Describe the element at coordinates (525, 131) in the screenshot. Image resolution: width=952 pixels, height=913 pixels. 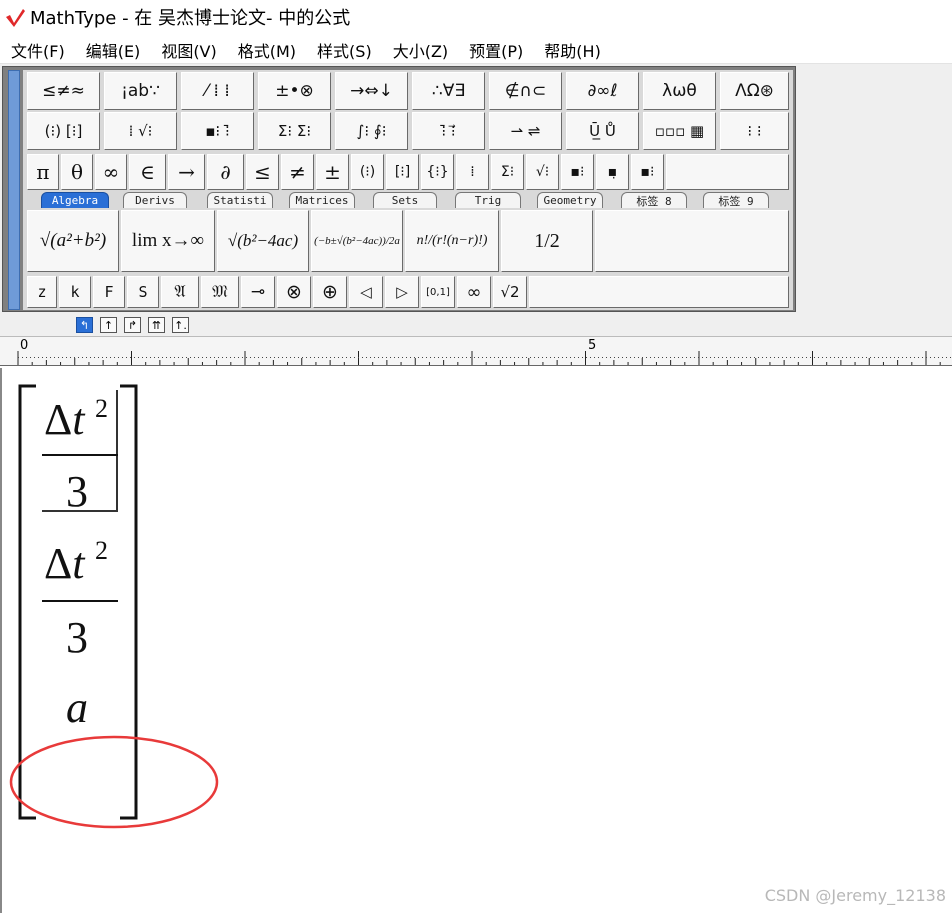
I see `palette-labeled-arrows: ⇀ ⇌` at that location.